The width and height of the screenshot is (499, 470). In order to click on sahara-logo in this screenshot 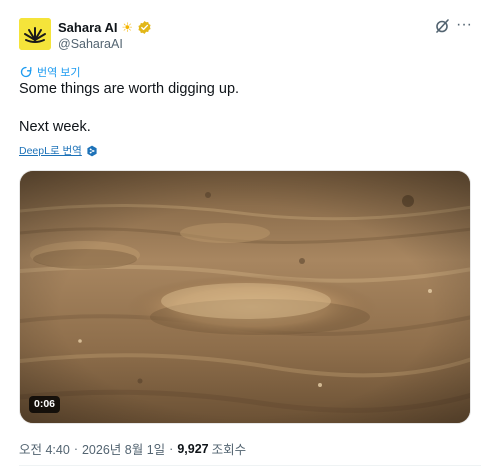, I will do `click(35, 34)`.